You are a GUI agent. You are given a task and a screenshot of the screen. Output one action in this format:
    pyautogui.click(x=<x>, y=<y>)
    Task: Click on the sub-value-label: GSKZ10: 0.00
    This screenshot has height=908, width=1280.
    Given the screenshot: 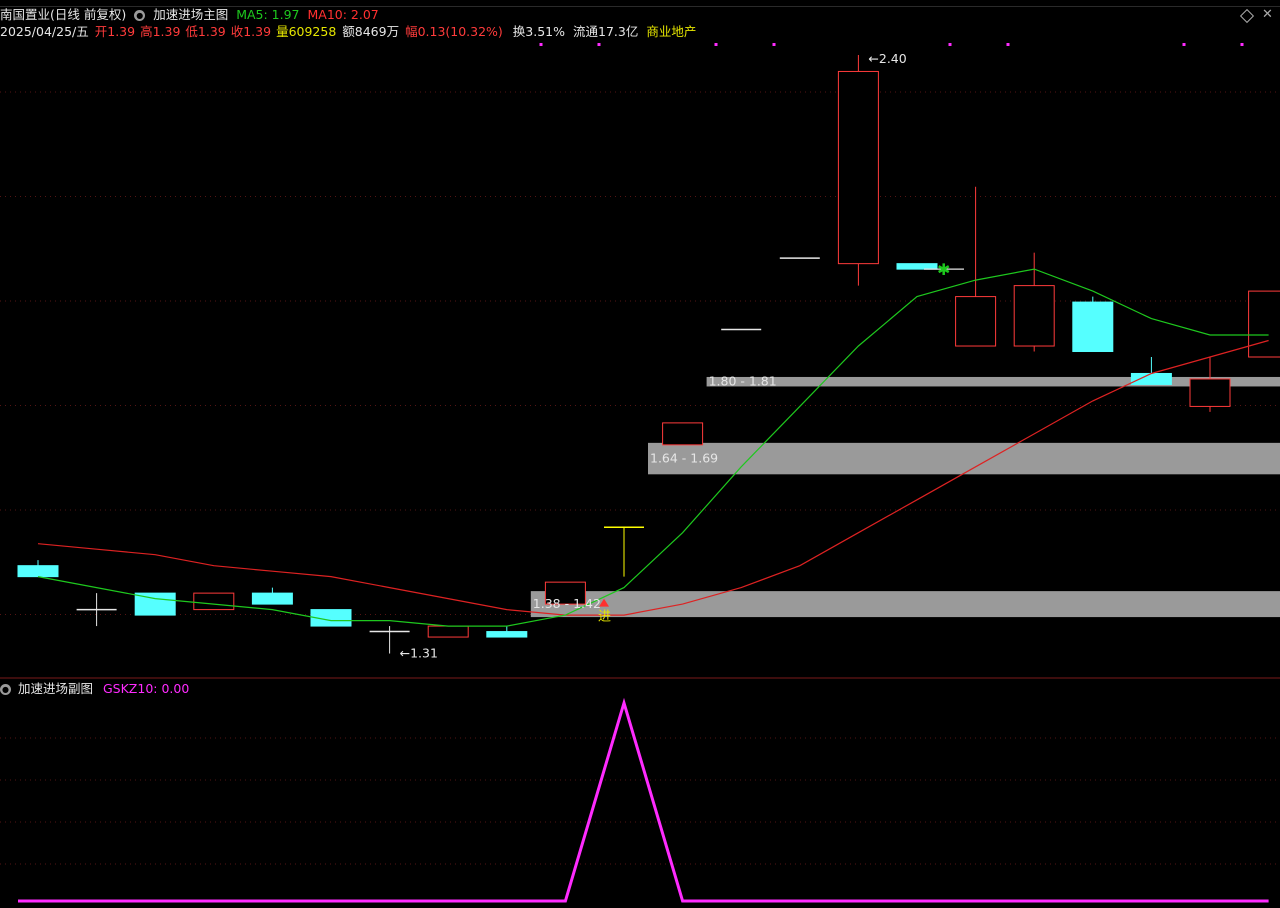 What is the action you would take?
    pyautogui.click(x=146, y=688)
    